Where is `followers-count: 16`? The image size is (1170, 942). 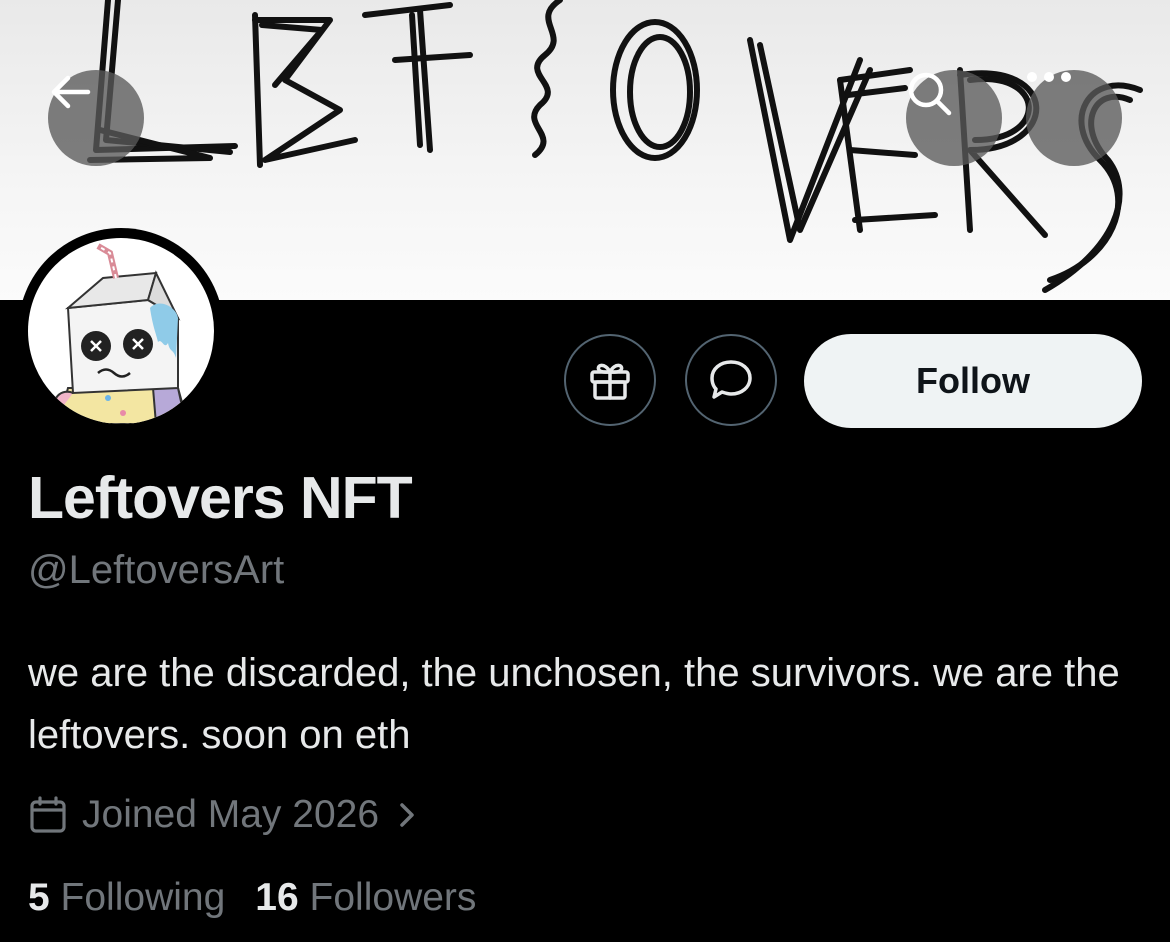
followers-count: 16 is located at coordinates (277, 897).